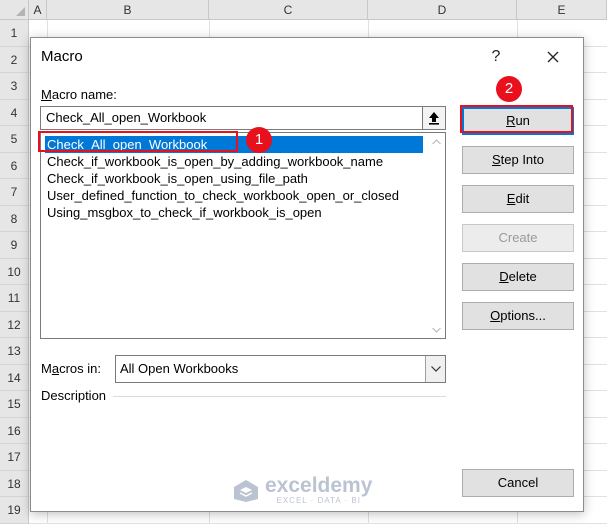  What do you see at coordinates (14, 298) in the screenshot?
I see `row-header: 11` at bounding box center [14, 298].